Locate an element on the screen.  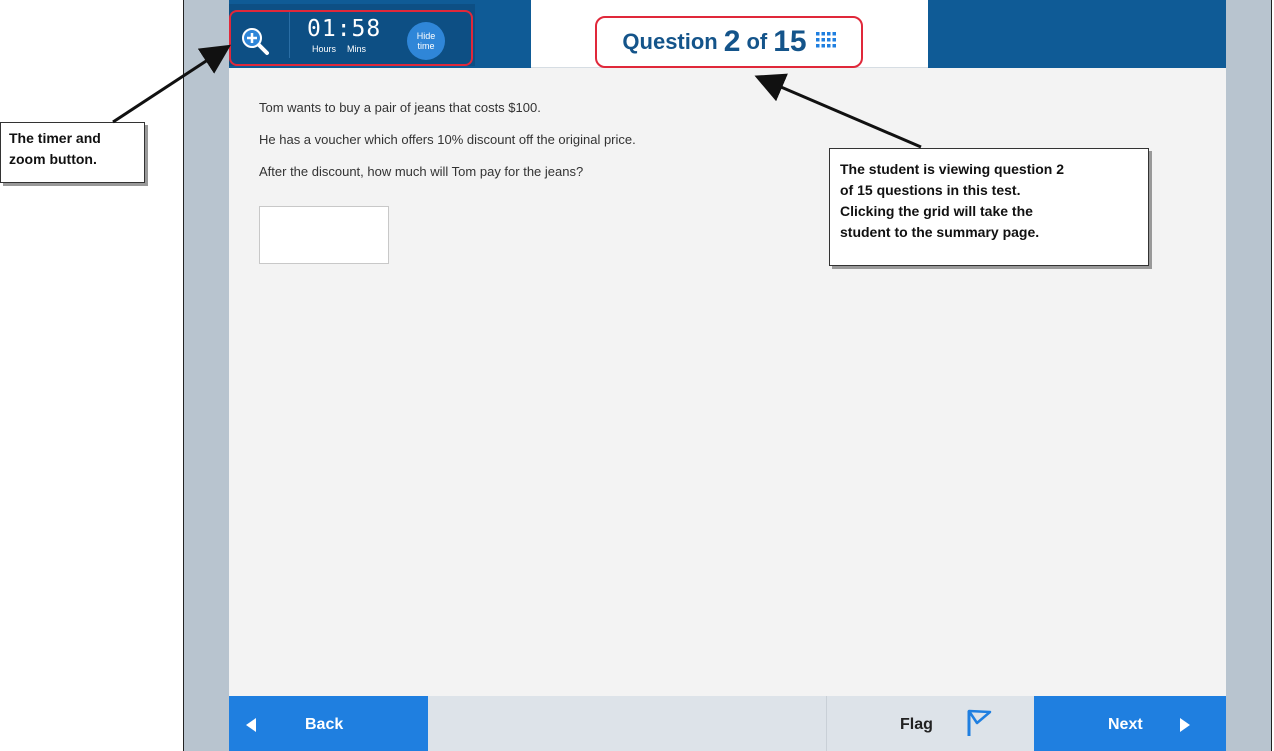
question-counter-of: of is located at coordinates (757, 41).